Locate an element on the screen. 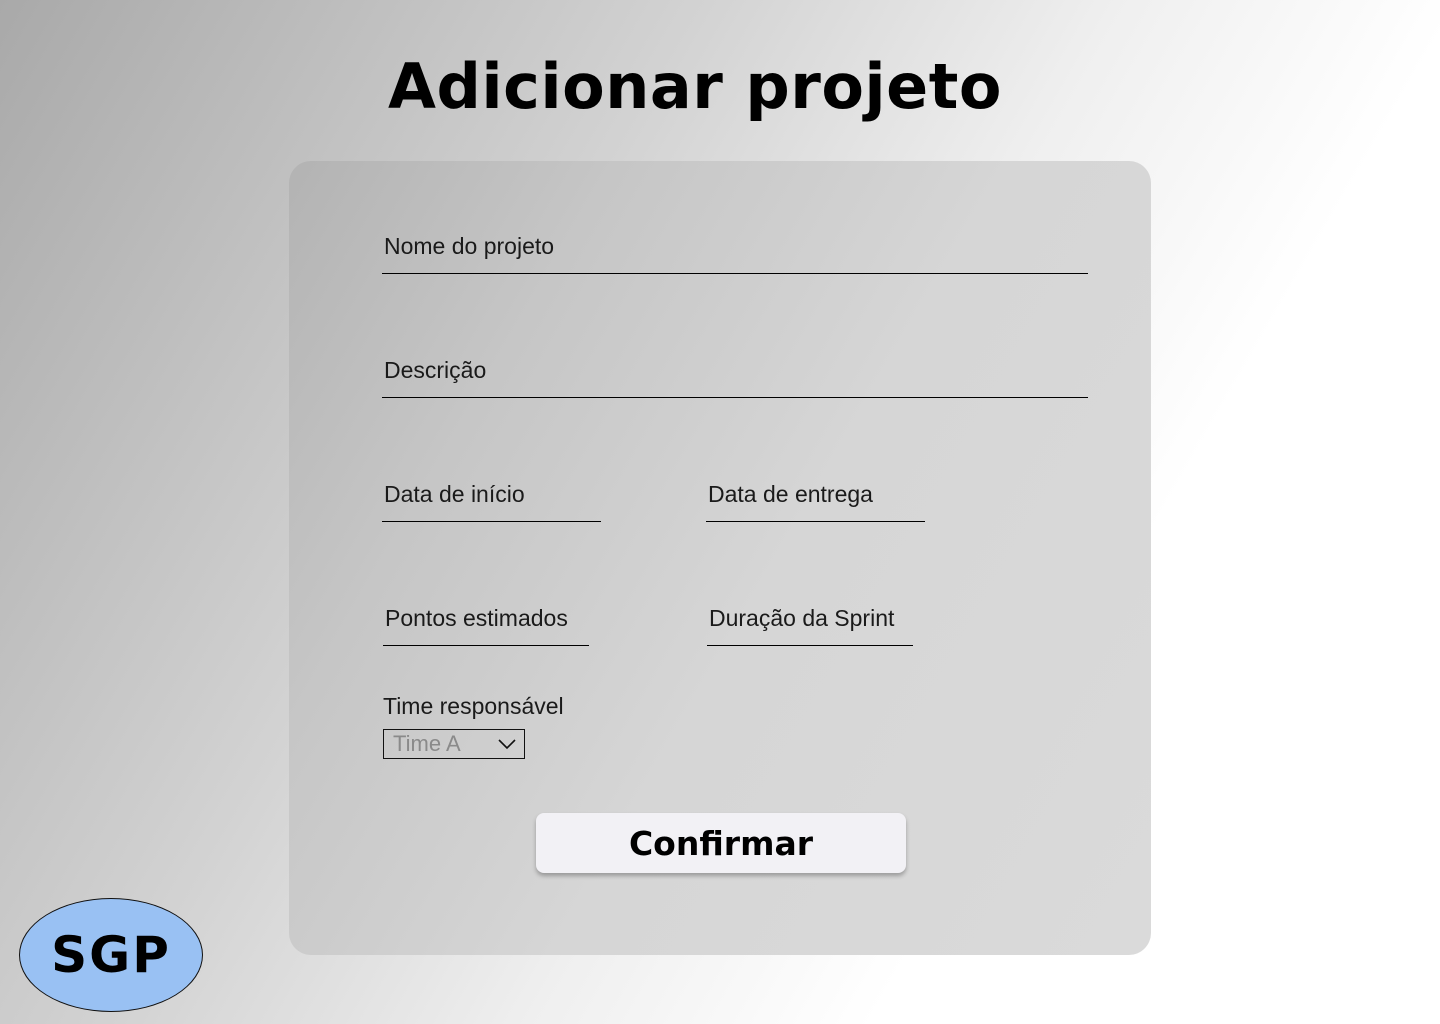 This screenshot has width=1440, height=1024. project-name-label: Nome do projeto is located at coordinates (469, 246).